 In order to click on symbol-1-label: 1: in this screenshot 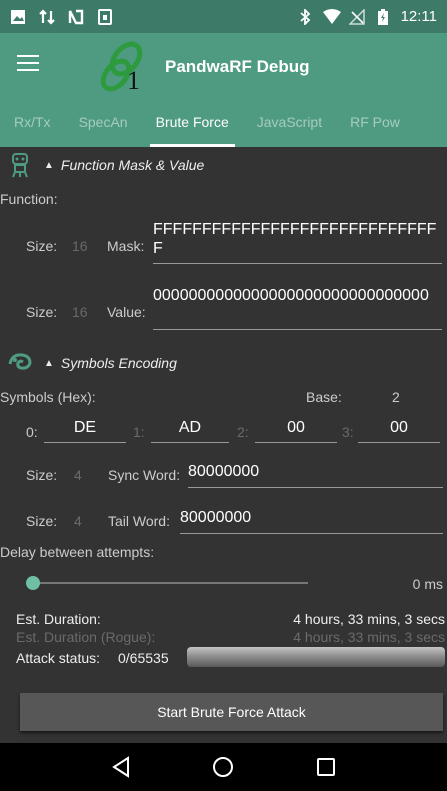, I will do `click(139, 432)`.